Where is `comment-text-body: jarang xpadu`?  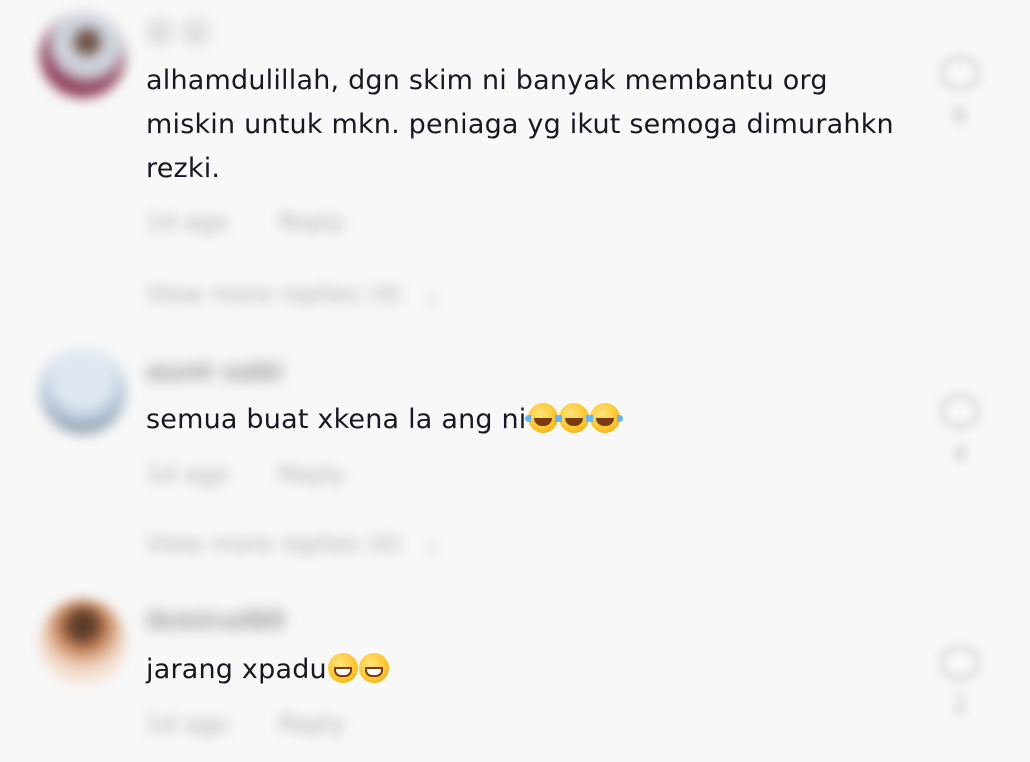
comment-text-body: jarang xpadu is located at coordinates (236, 669).